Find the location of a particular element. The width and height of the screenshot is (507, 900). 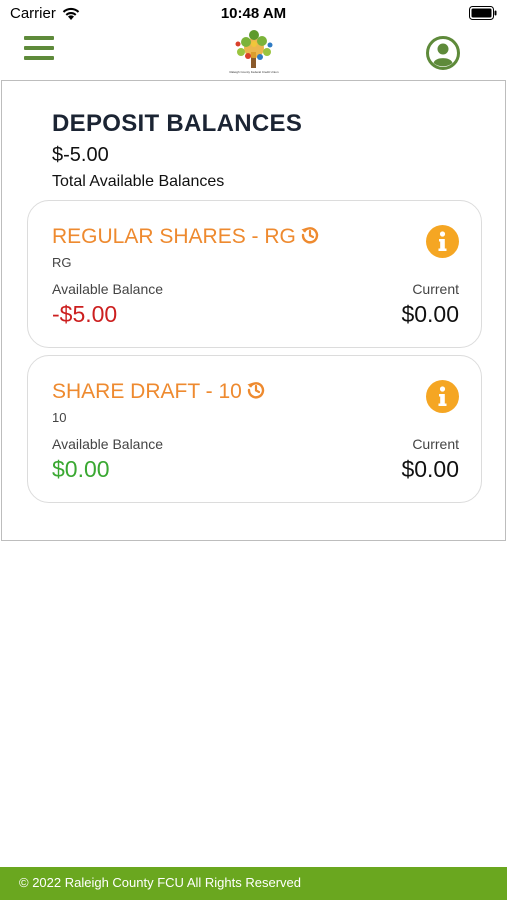

account-code: RG is located at coordinates (62, 262).